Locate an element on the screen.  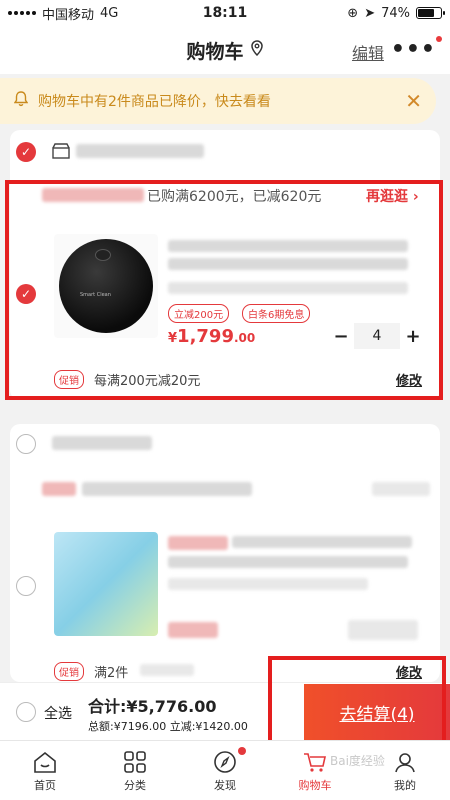
product-title-line2-blurred is located at coordinates (288, 562).